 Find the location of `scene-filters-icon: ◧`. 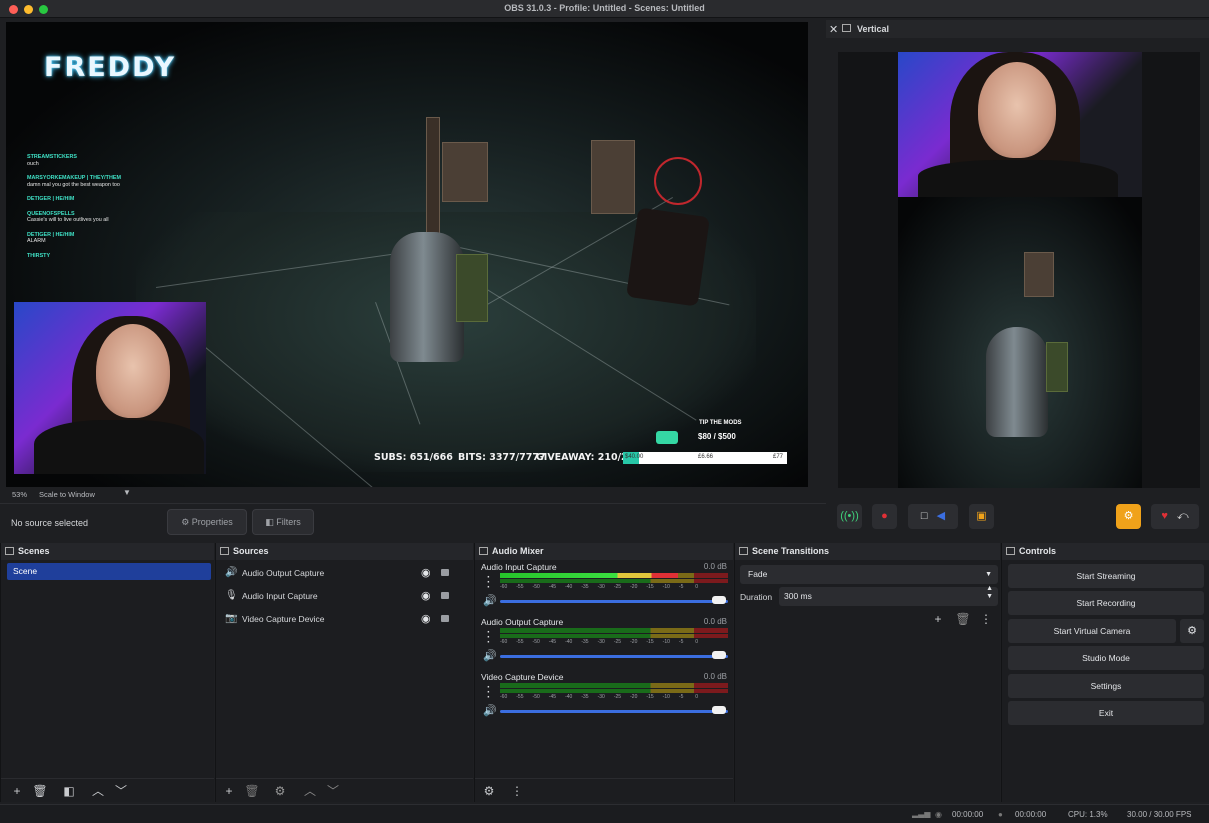

scene-filters-icon: ◧ is located at coordinates (69, 791).